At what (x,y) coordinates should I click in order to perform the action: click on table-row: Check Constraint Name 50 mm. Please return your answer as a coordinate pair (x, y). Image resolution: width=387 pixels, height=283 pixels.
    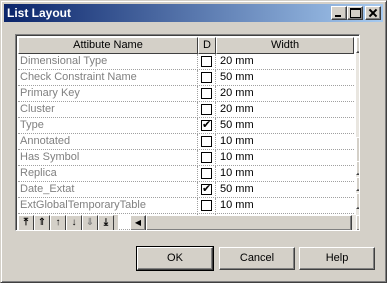
    Looking at the image, I should click on (186, 78).